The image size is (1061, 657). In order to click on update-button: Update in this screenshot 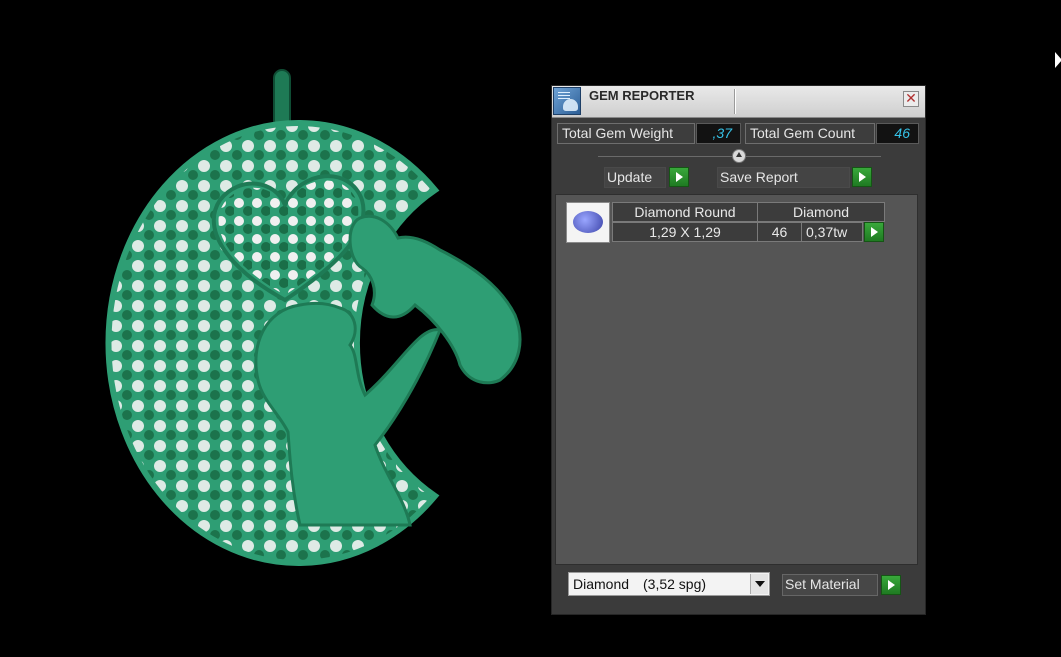, I will do `click(635, 177)`.